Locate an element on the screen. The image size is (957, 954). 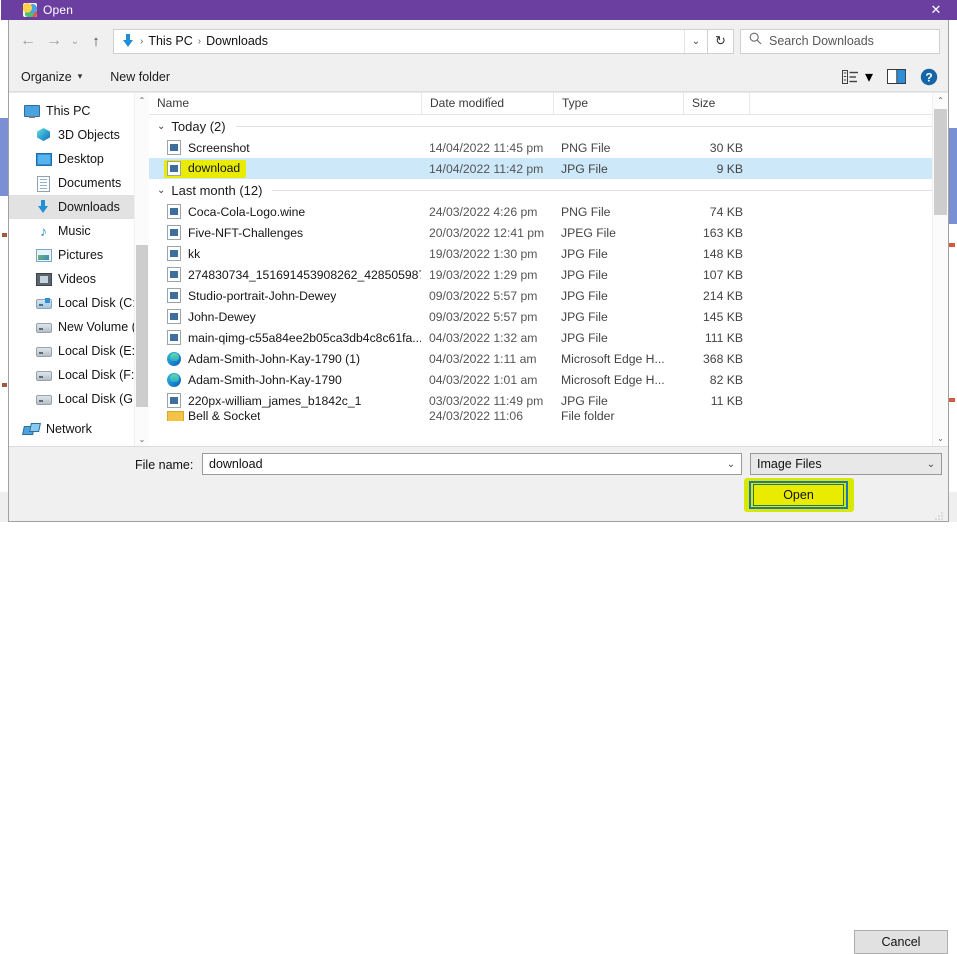
file-type-filter-value: Image Files is located at coordinates (786, 464).